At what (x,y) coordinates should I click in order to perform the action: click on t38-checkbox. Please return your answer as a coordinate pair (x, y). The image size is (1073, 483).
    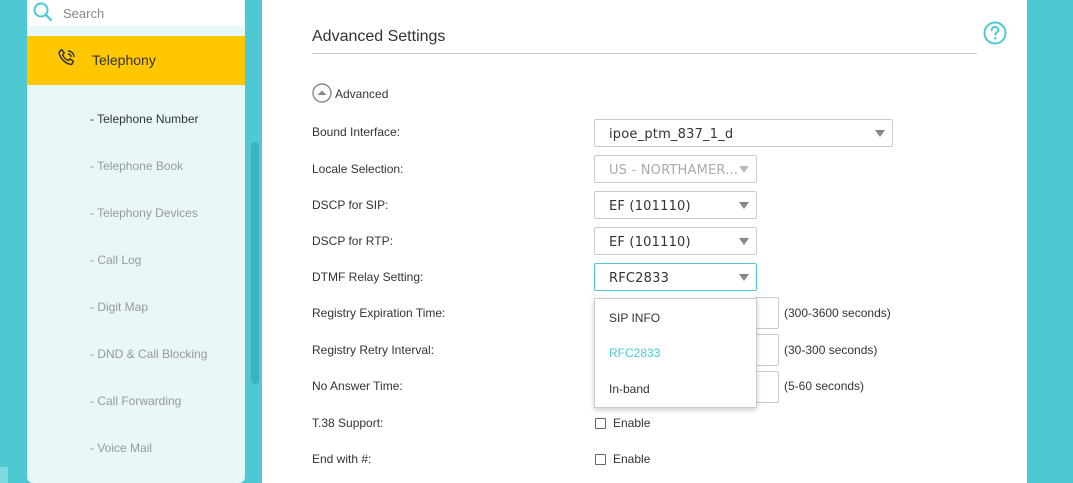
    Looking at the image, I should click on (600, 423).